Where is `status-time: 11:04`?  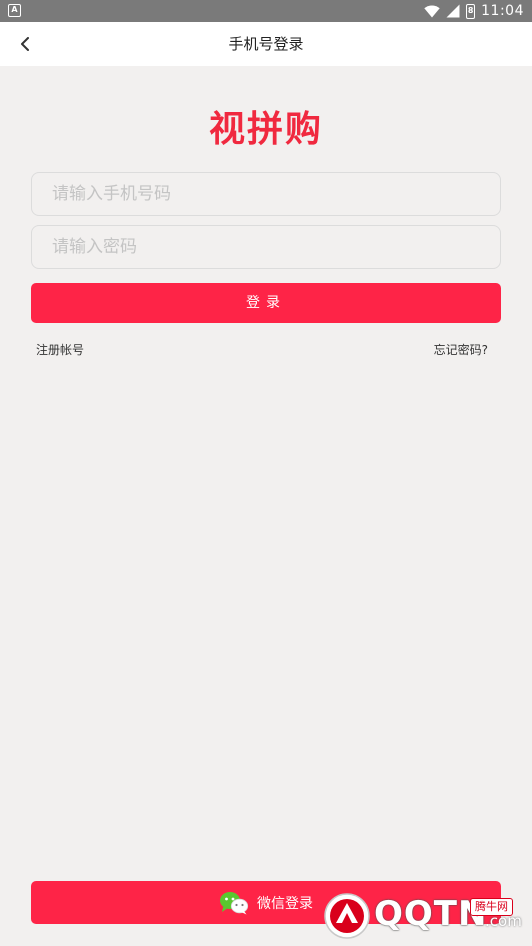 status-time: 11:04 is located at coordinates (502, 11).